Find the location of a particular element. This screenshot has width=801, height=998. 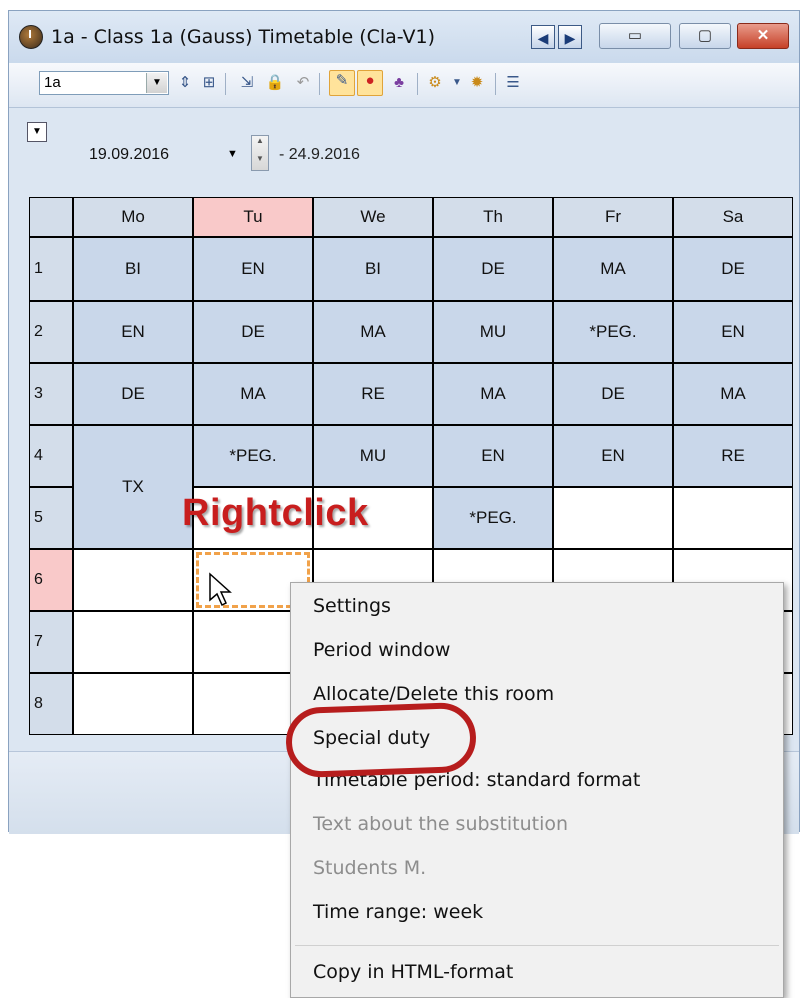

period-number: 3 is located at coordinates (51, 394).